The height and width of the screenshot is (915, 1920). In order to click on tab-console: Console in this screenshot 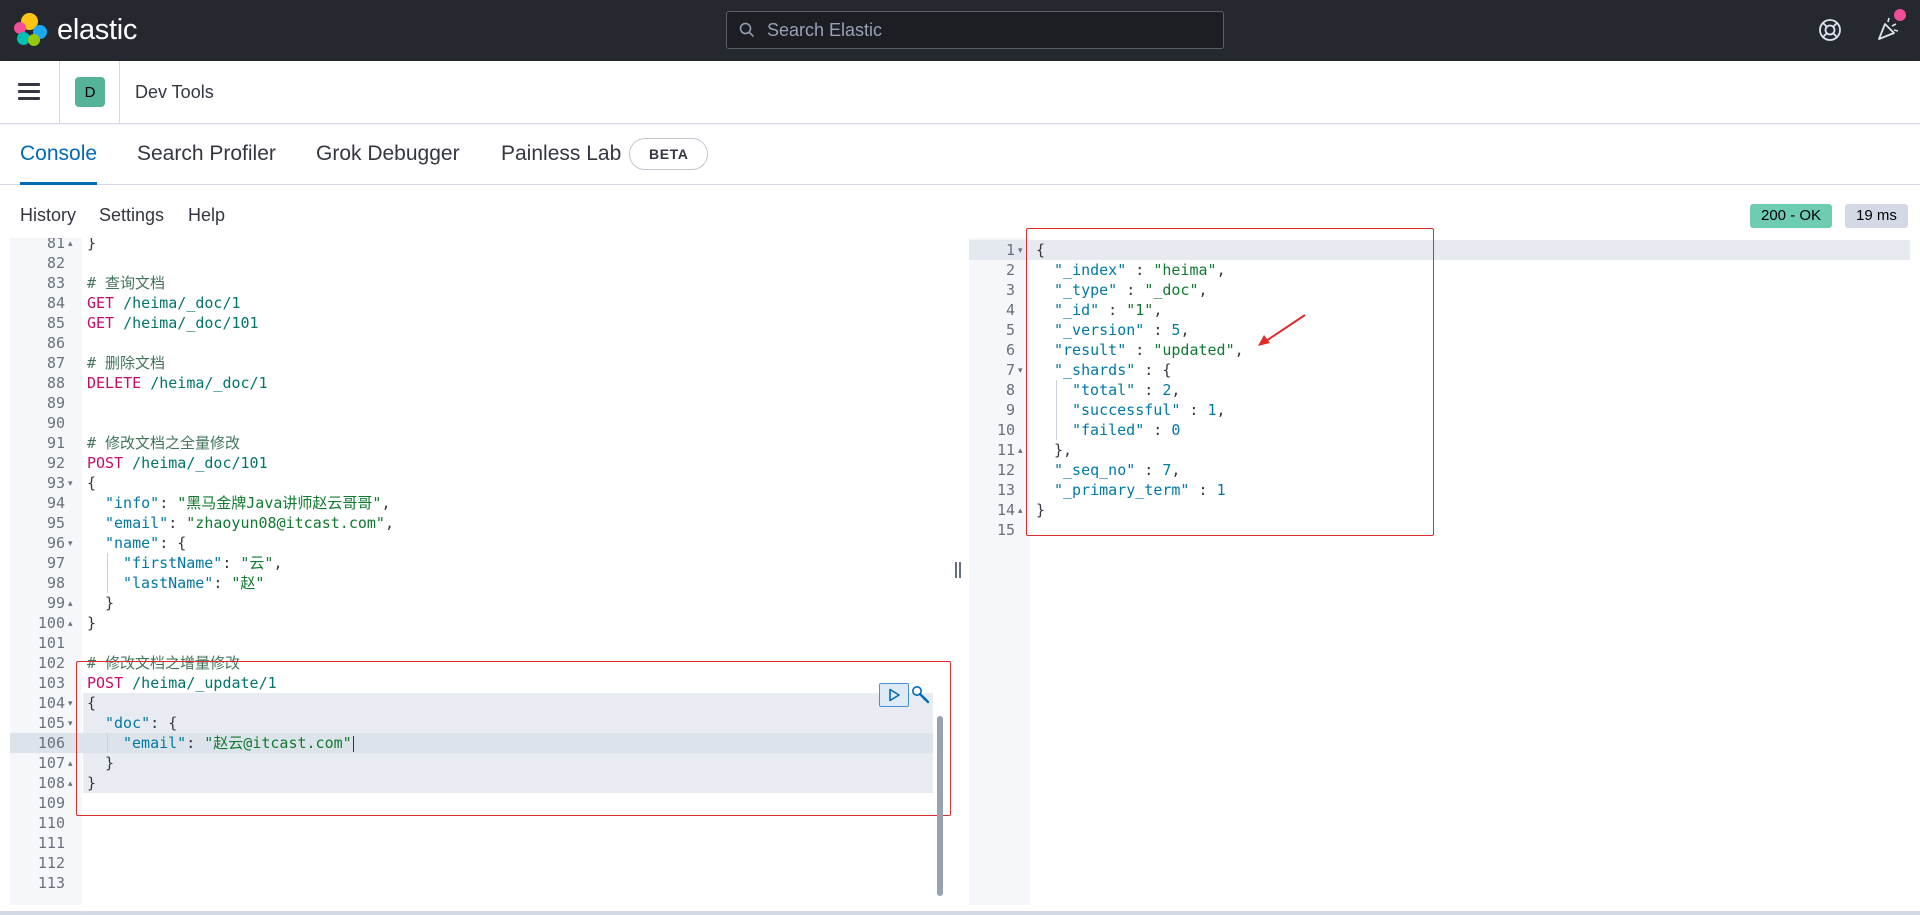, I will do `click(59, 154)`.